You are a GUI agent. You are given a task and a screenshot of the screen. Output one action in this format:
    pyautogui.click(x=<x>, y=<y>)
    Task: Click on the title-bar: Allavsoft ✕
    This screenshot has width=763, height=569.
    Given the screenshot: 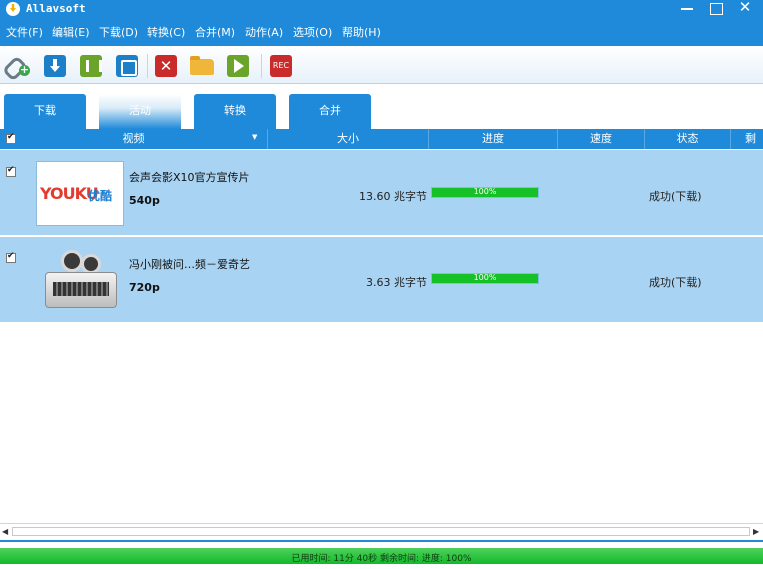 What is the action you would take?
    pyautogui.click(x=381, y=9)
    